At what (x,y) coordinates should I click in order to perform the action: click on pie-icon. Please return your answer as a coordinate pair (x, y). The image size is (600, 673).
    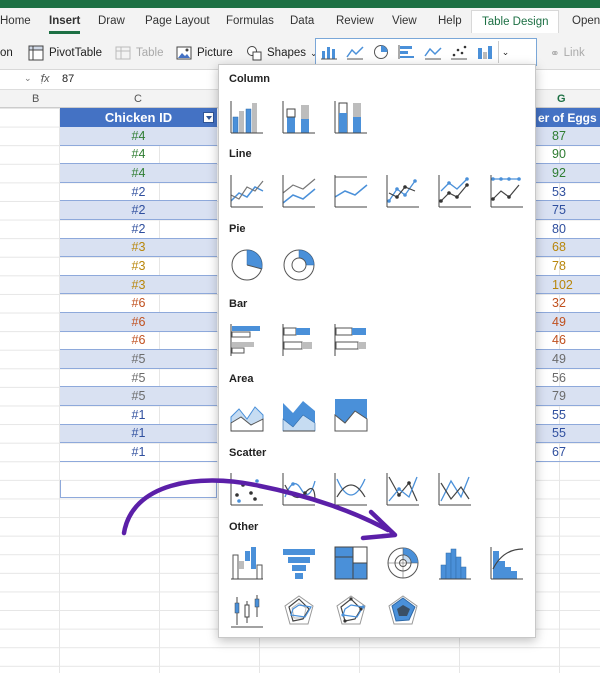
    Looking at the image, I should click on (247, 265).